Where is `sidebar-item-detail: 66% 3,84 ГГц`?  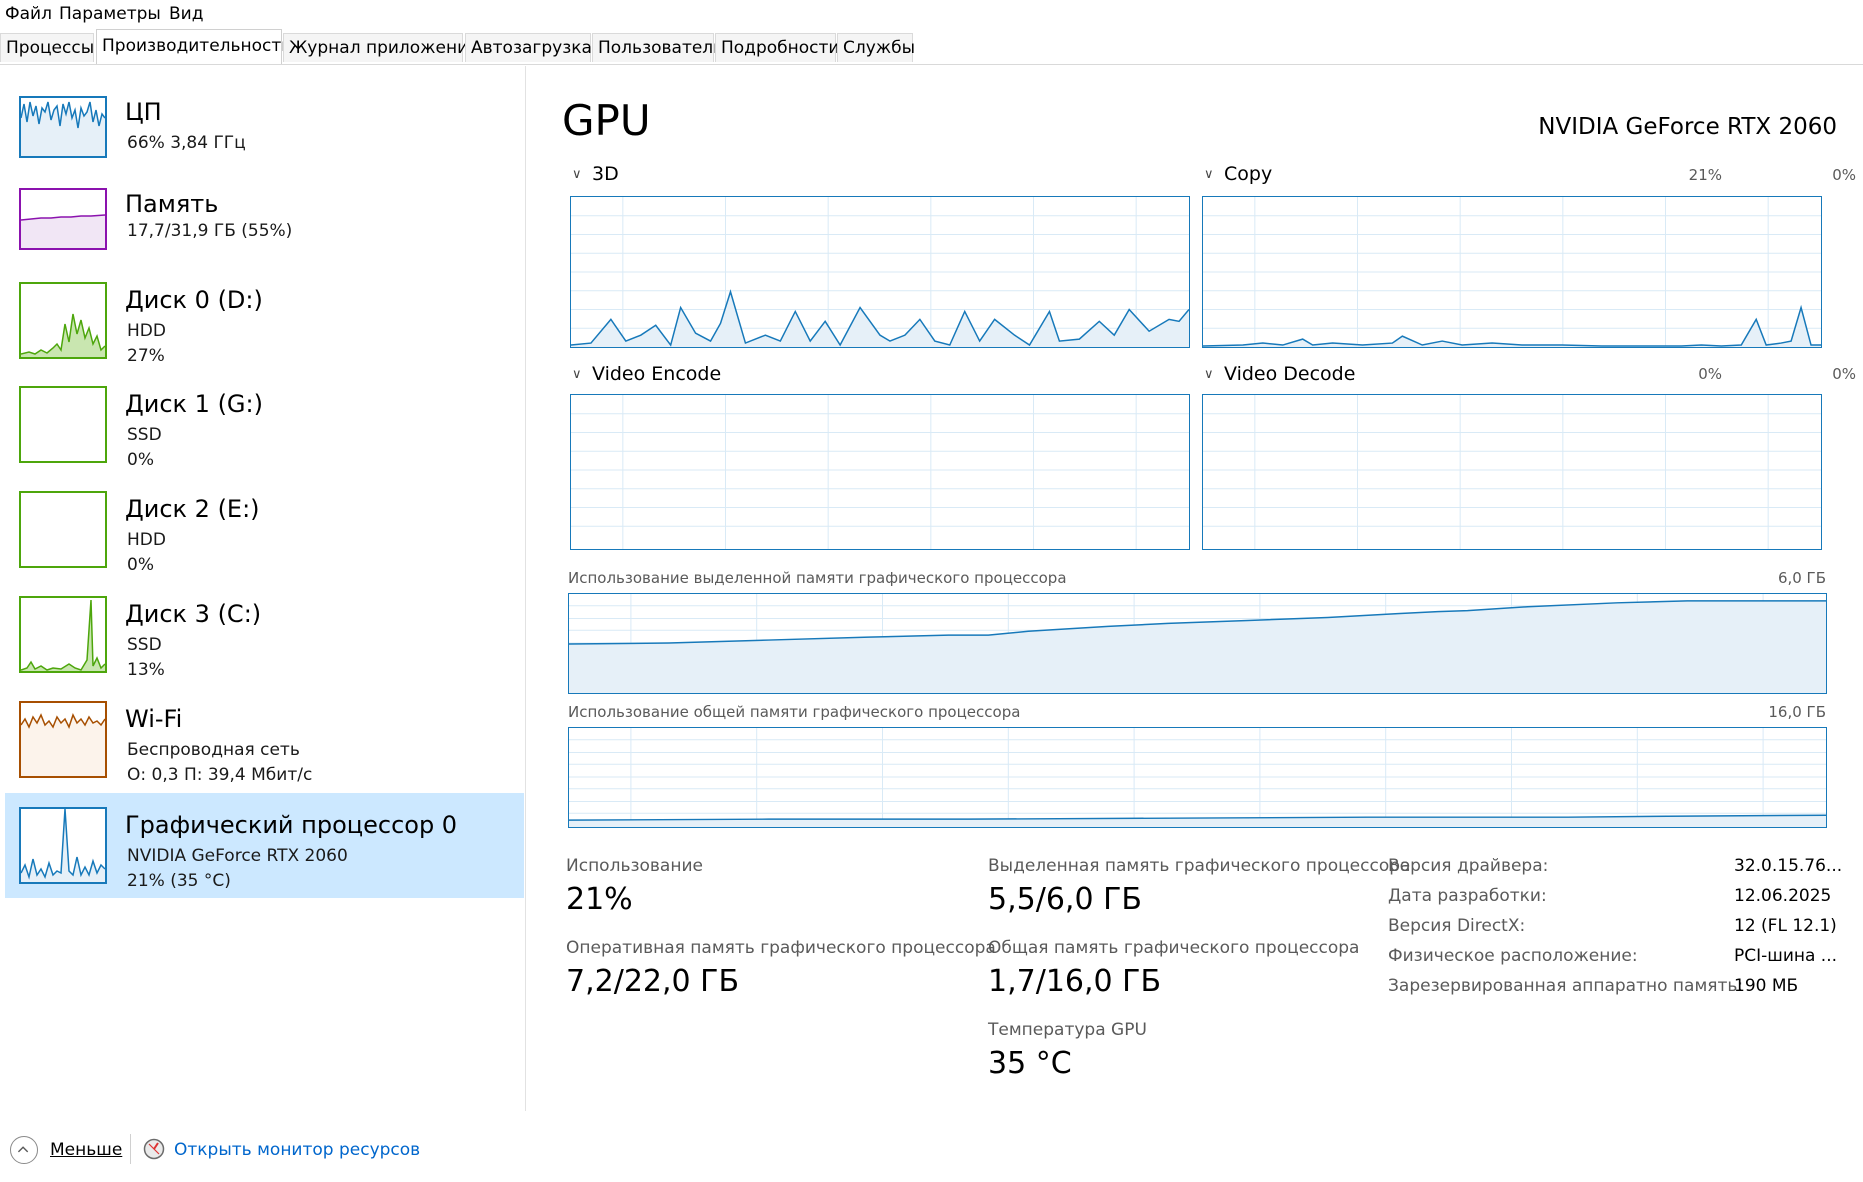 sidebar-item-detail: 66% 3,84 ГГц is located at coordinates (186, 143).